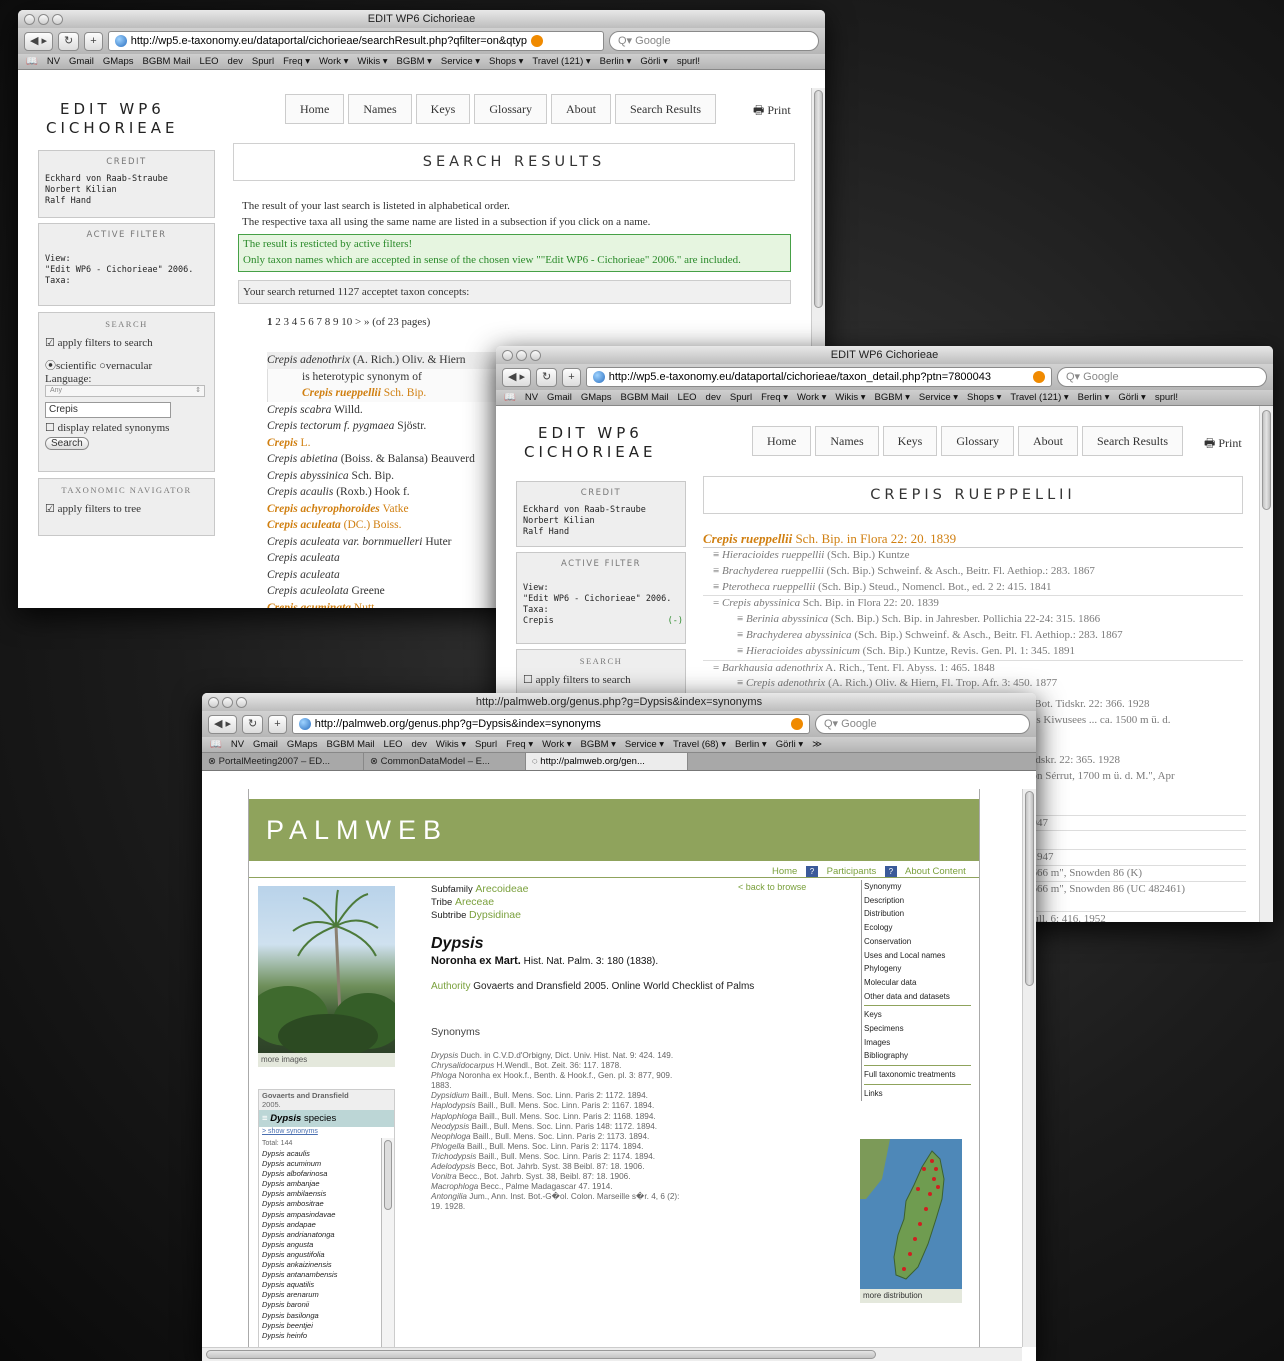  What do you see at coordinates (315, 109) in the screenshot?
I see `nav-home: Home` at bounding box center [315, 109].